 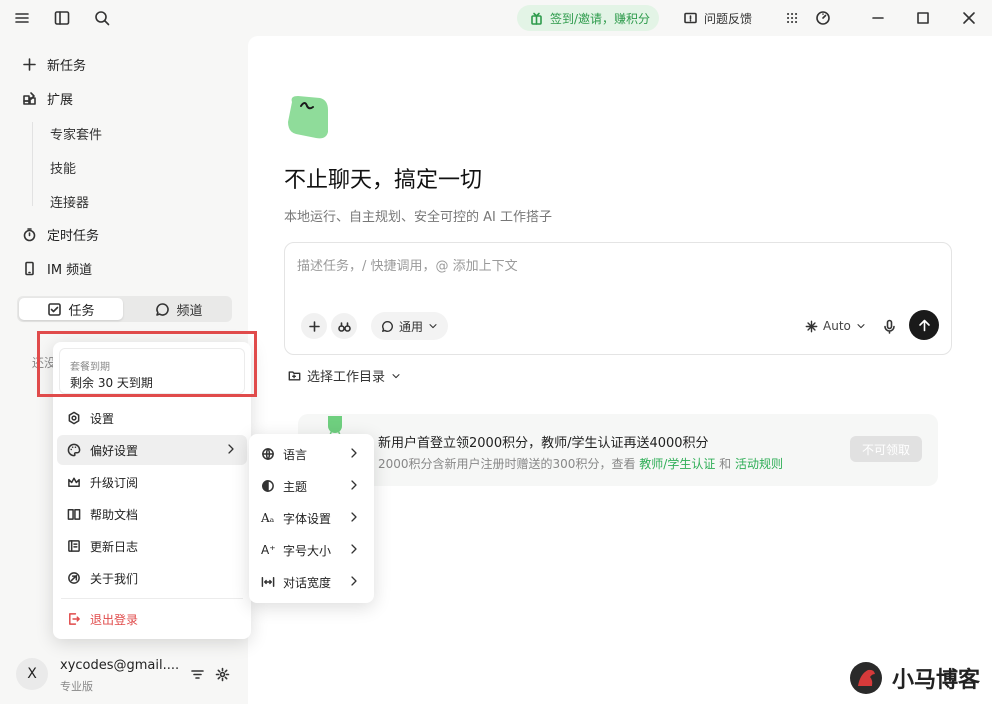 I want to click on sidebar-item-scheduled-tasks: 定时任务, so click(x=60, y=234).